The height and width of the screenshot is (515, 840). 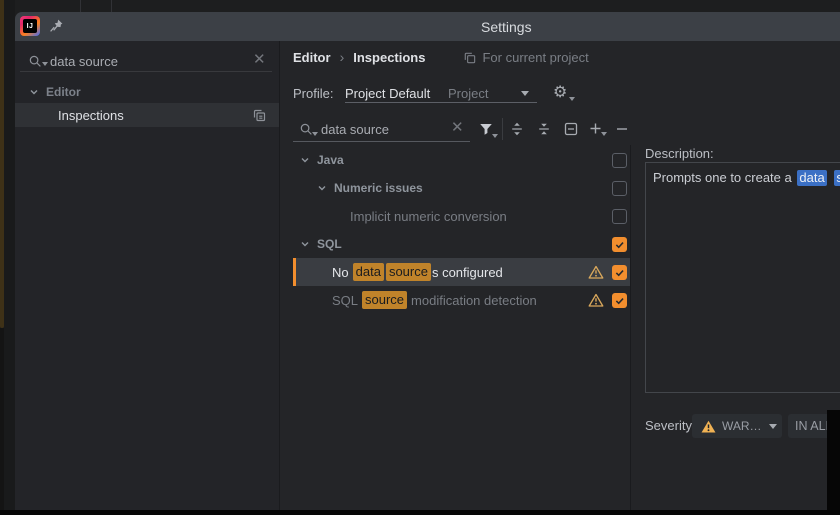 What do you see at coordinates (571, 129) in the screenshot?
I see `reset-to-empty-icon` at bounding box center [571, 129].